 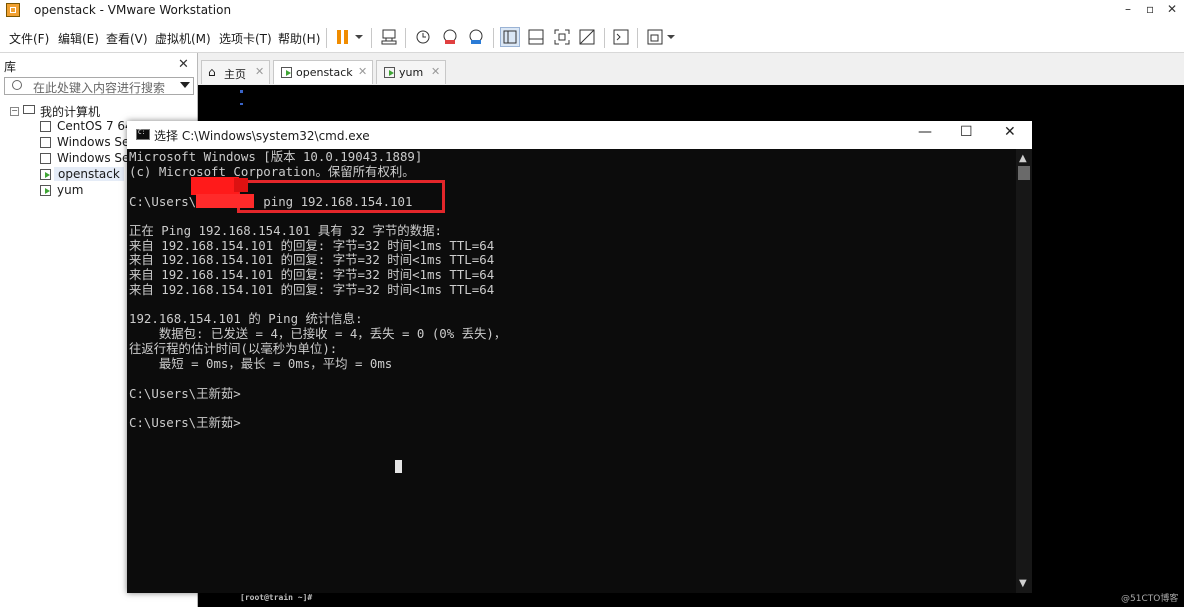 What do you see at coordinates (233, 348) in the screenshot?
I see `cmd-line: 往返行程的估计时间(以毫秒为单位):` at bounding box center [233, 348].